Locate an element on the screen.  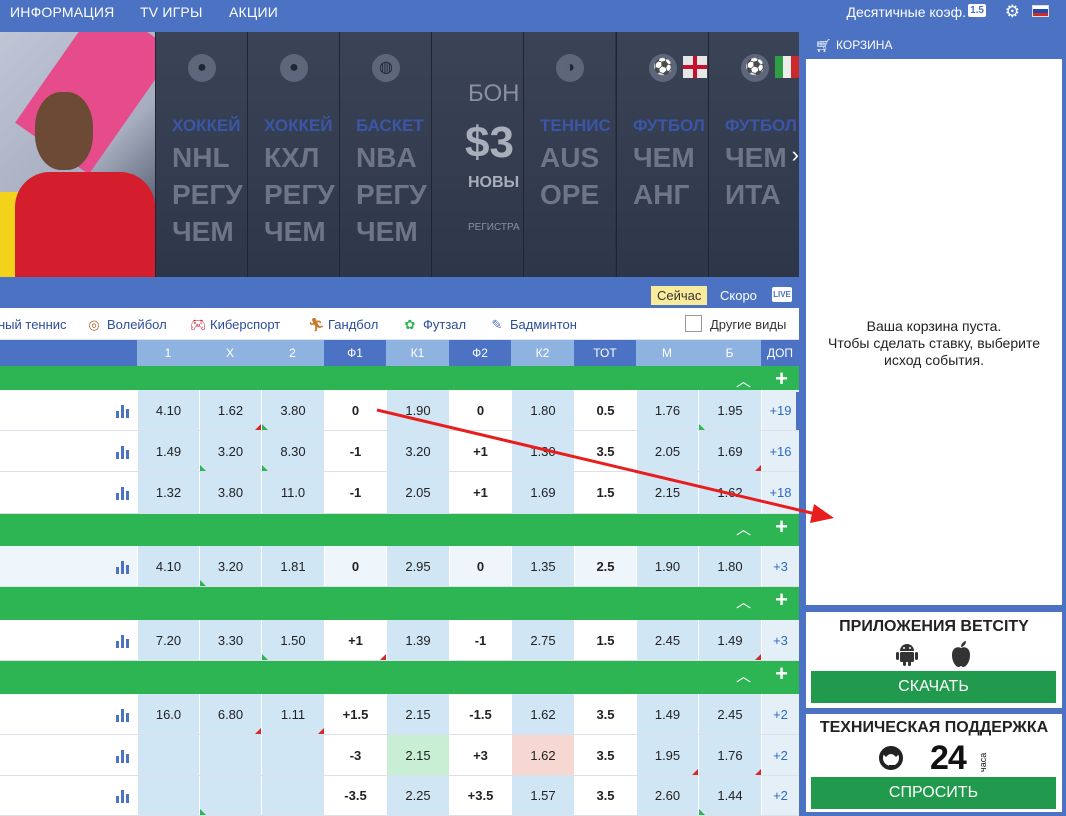
odds-cell-under: 2.60 is located at coordinates (667, 795).